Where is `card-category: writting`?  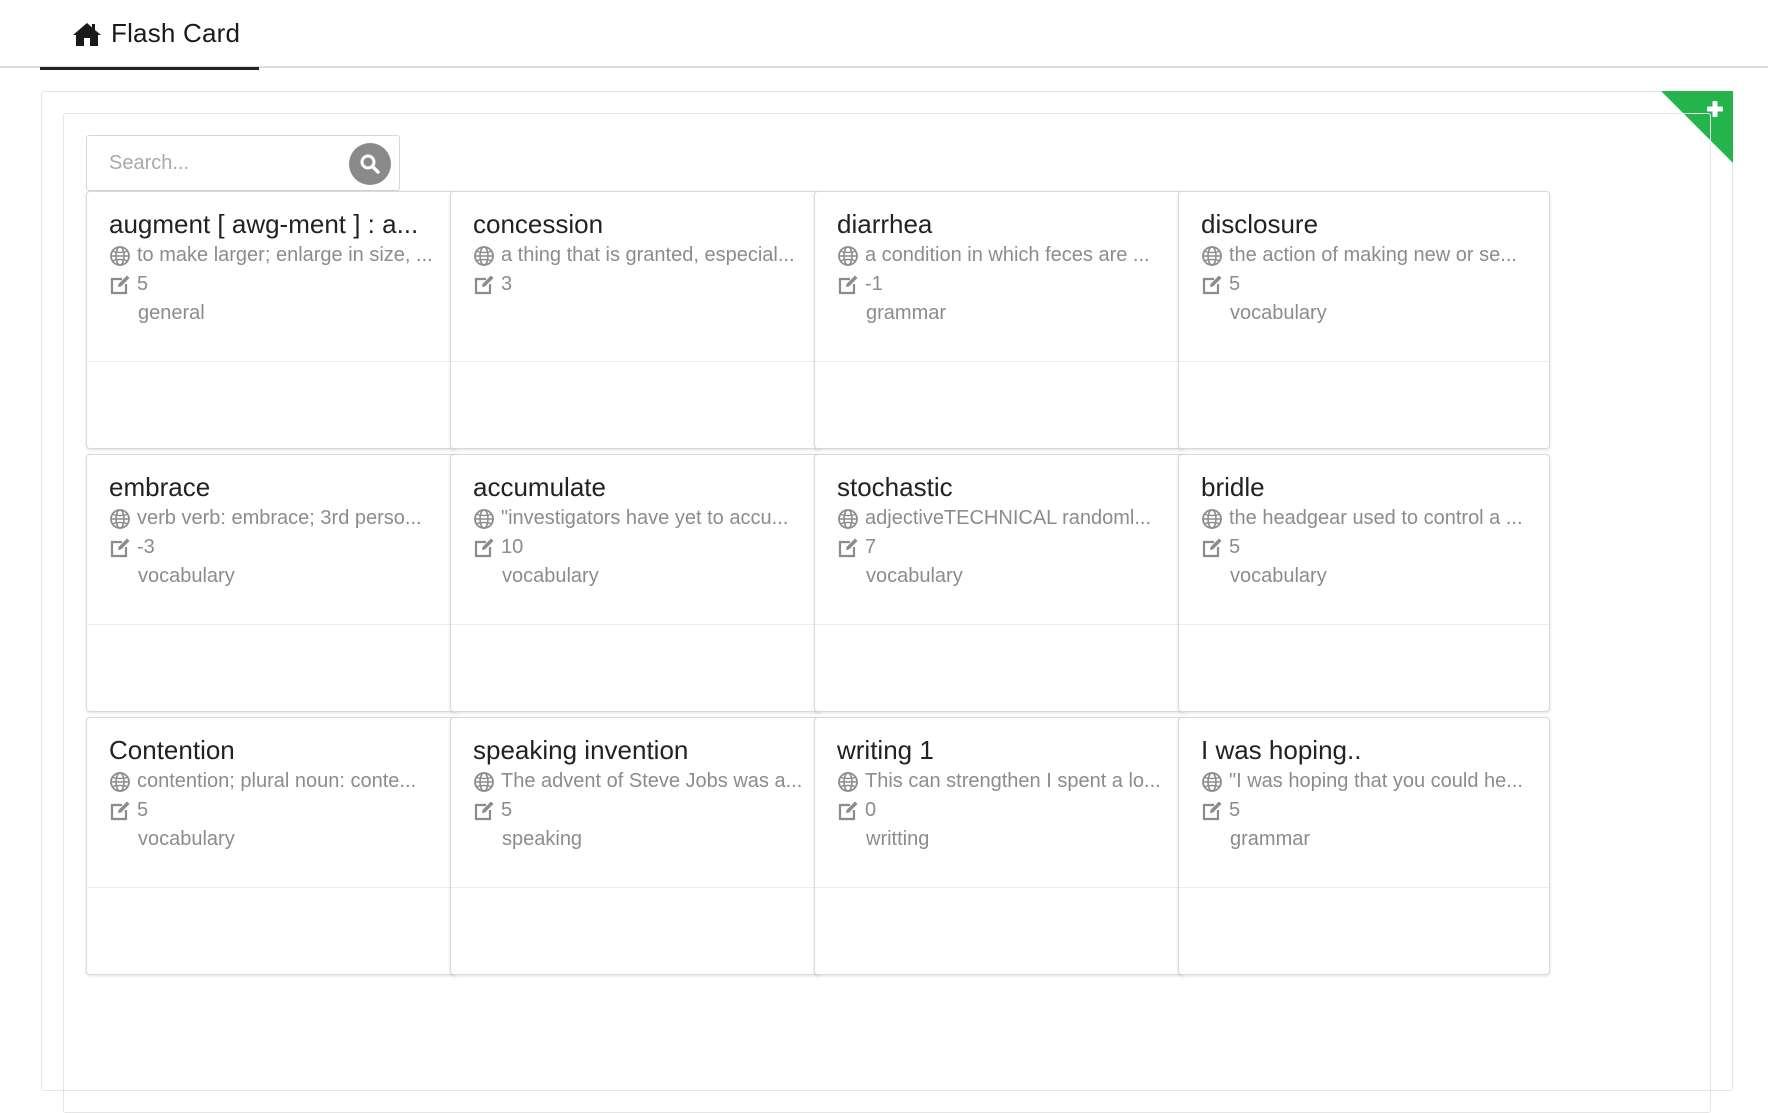 card-category: writting is located at coordinates (898, 839).